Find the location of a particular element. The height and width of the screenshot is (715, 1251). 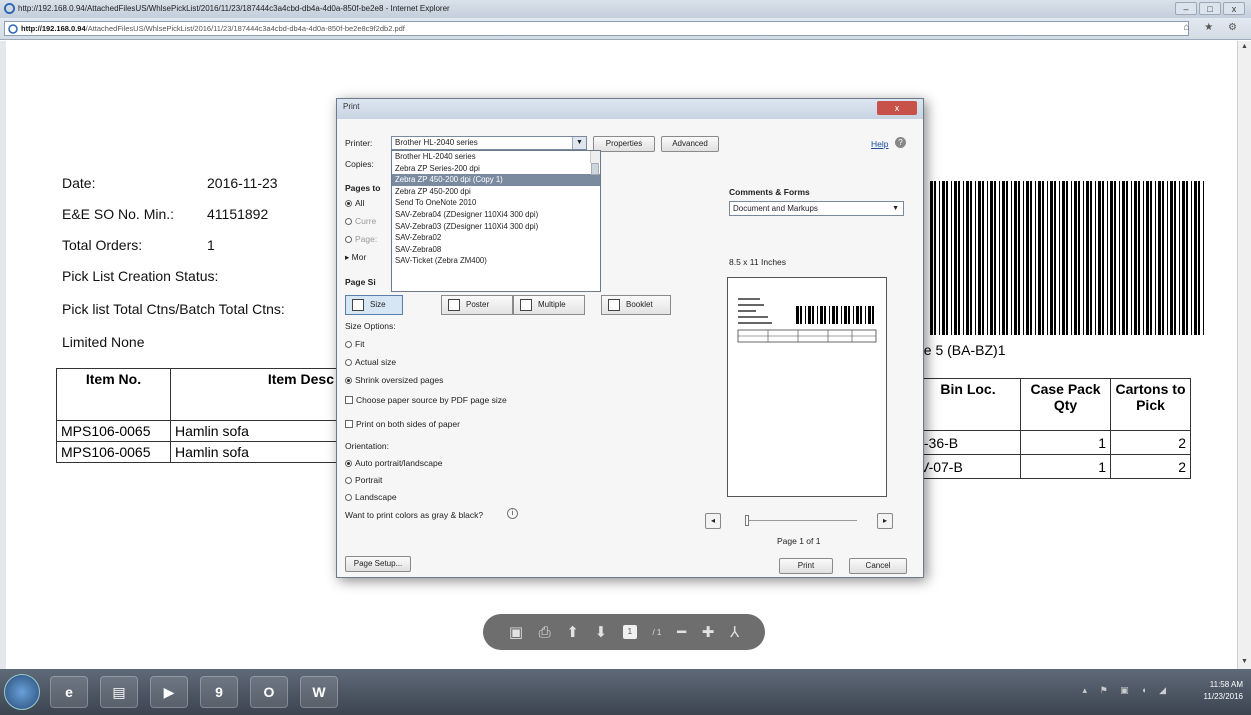

col-cartons: Cartons to Pick is located at coordinates (1150, 404).